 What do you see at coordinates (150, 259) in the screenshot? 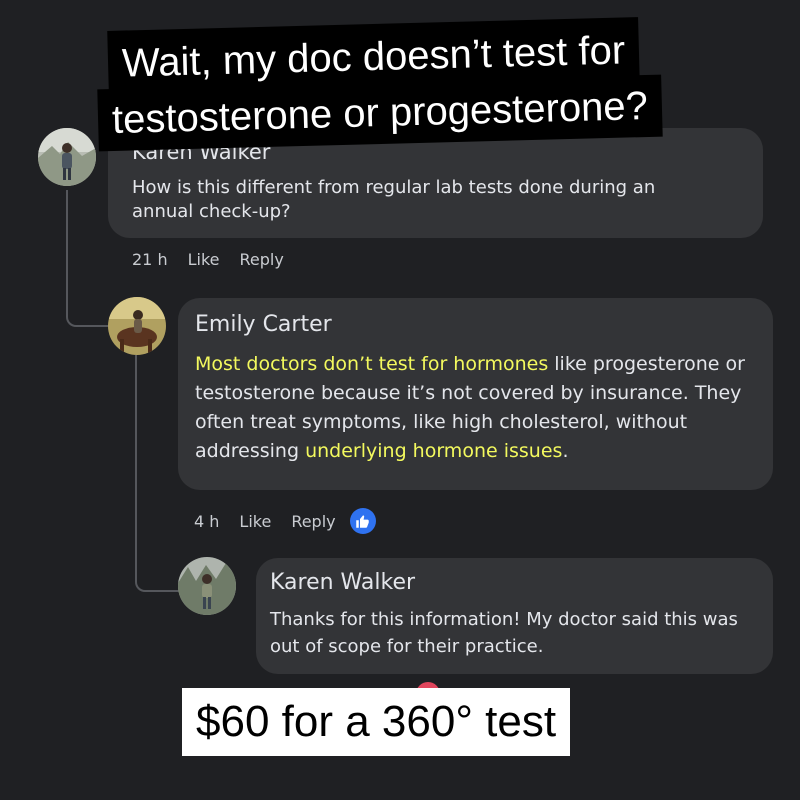
I see `comment-time: 21 h` at bounding box center [150, 259].